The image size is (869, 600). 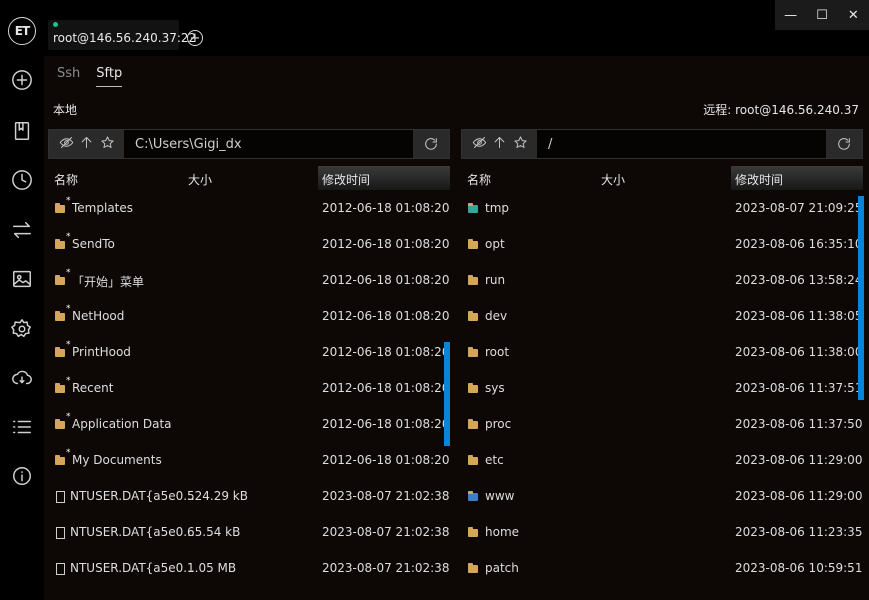 What do you see at coordinates (502, 532) in the screenshot?
I see `file-name: home` at bounding box center [502, 532].